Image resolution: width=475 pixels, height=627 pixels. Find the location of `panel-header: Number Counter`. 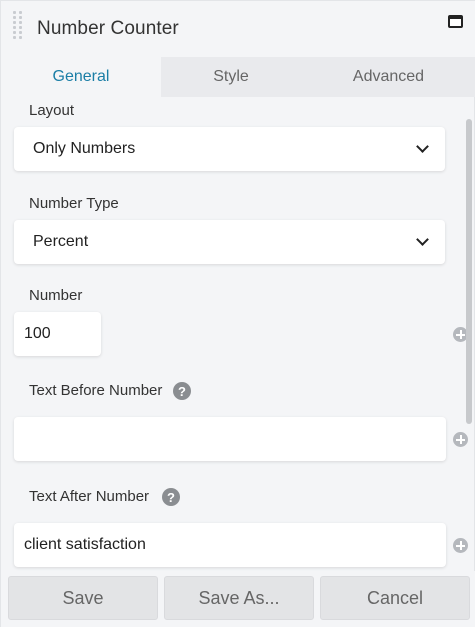

panel-header: Number Counter is located at coordinates (238, 29).